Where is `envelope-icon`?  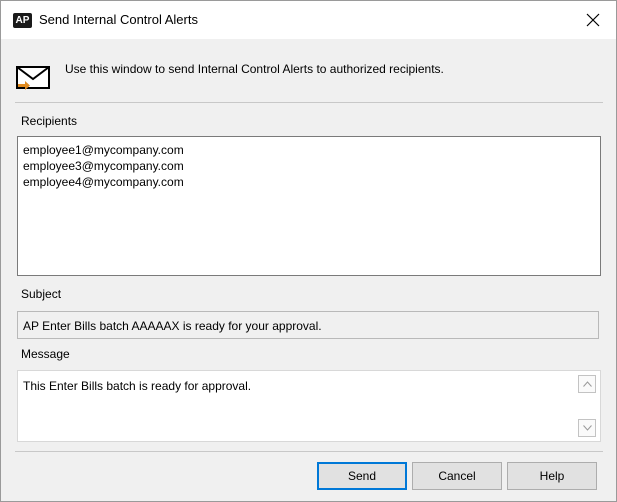
envelope-icon is located at coordinates (33, 78).